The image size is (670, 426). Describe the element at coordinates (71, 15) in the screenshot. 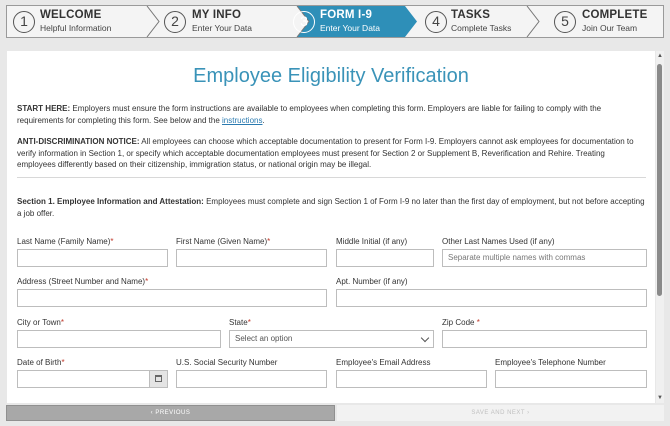

I see `step-title: WELCOME` at that location.